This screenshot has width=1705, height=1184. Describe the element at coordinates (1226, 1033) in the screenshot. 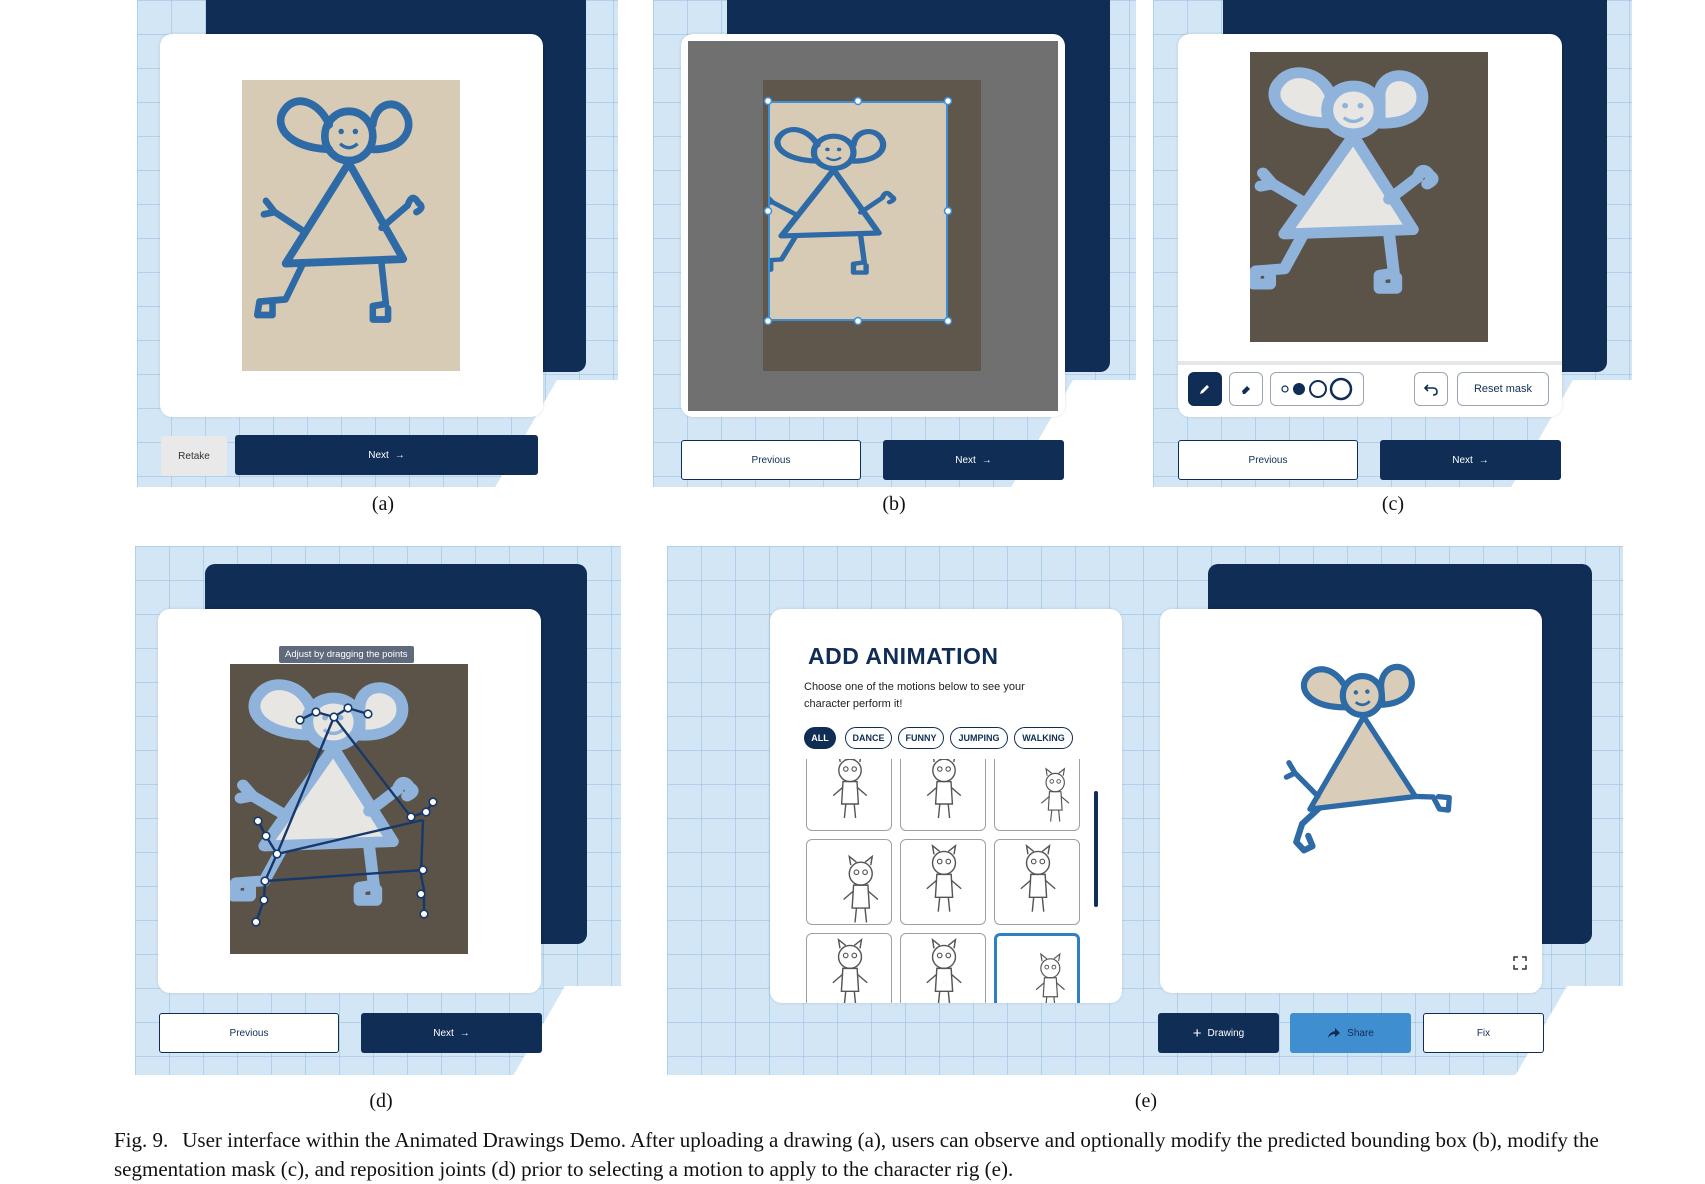

I see `add-drawing-label: Drawing` at that location.